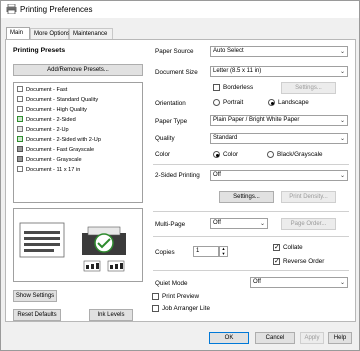 Image resolution: width=360 pixels, height=351 pixels. Describe the element at coordinates (171, 283) in the screenshot. I see `quiet-mode-label: Quiet Mode` at that location.